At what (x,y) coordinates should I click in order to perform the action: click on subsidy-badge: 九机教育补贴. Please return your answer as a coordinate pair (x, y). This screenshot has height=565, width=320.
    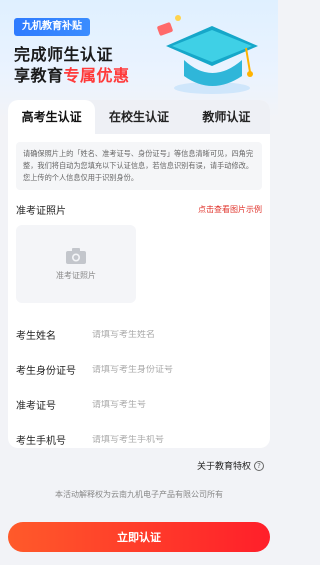
    Looking at the image, I should click on (52, 27).